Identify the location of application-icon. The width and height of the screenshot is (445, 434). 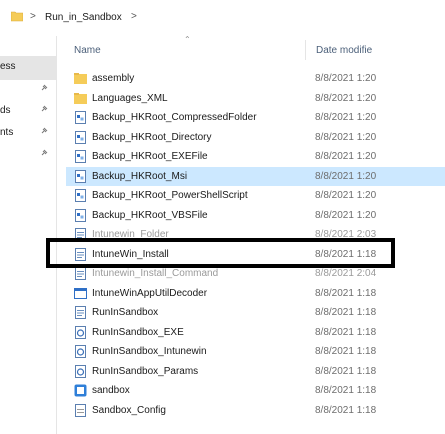
(80, 293).